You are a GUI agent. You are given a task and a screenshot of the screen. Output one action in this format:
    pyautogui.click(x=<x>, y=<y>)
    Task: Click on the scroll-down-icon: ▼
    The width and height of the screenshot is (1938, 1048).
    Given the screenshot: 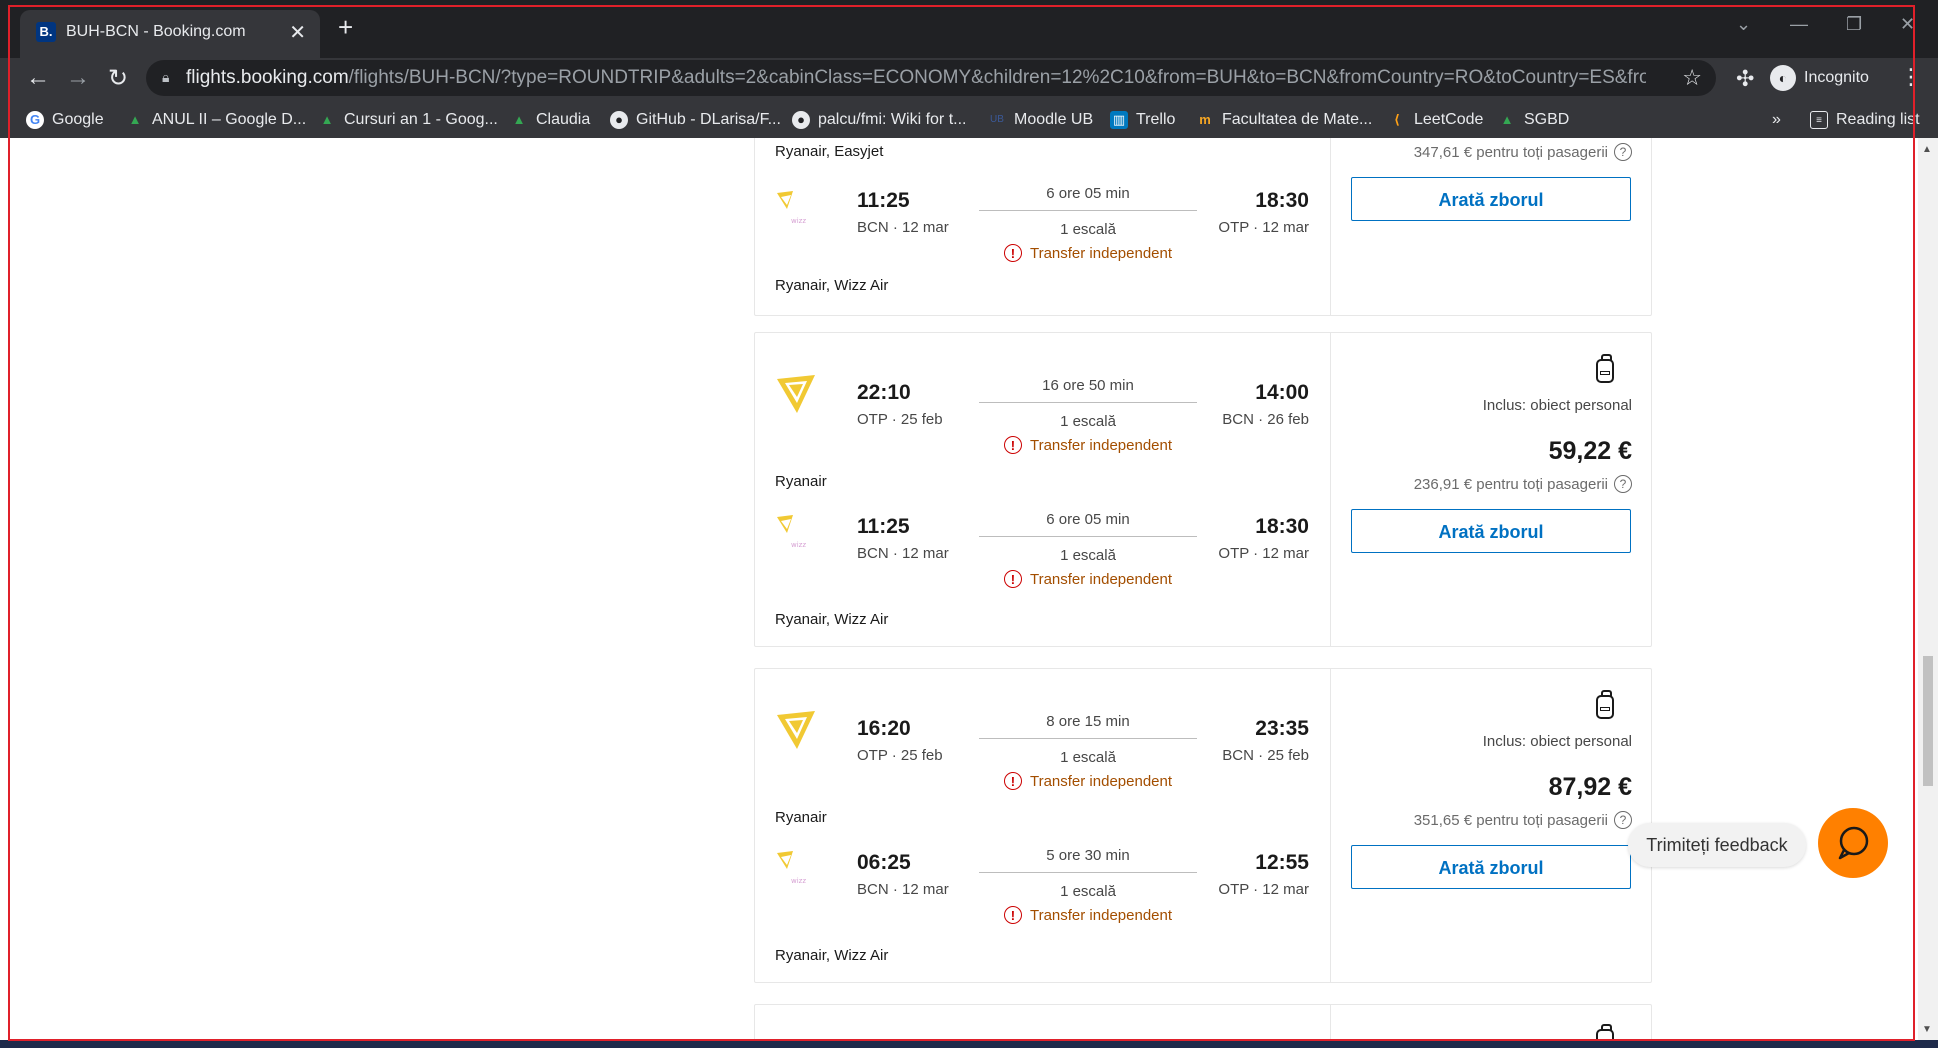 What is the action you would take?
    pyautogui.click(x=1927, y=1029)
    